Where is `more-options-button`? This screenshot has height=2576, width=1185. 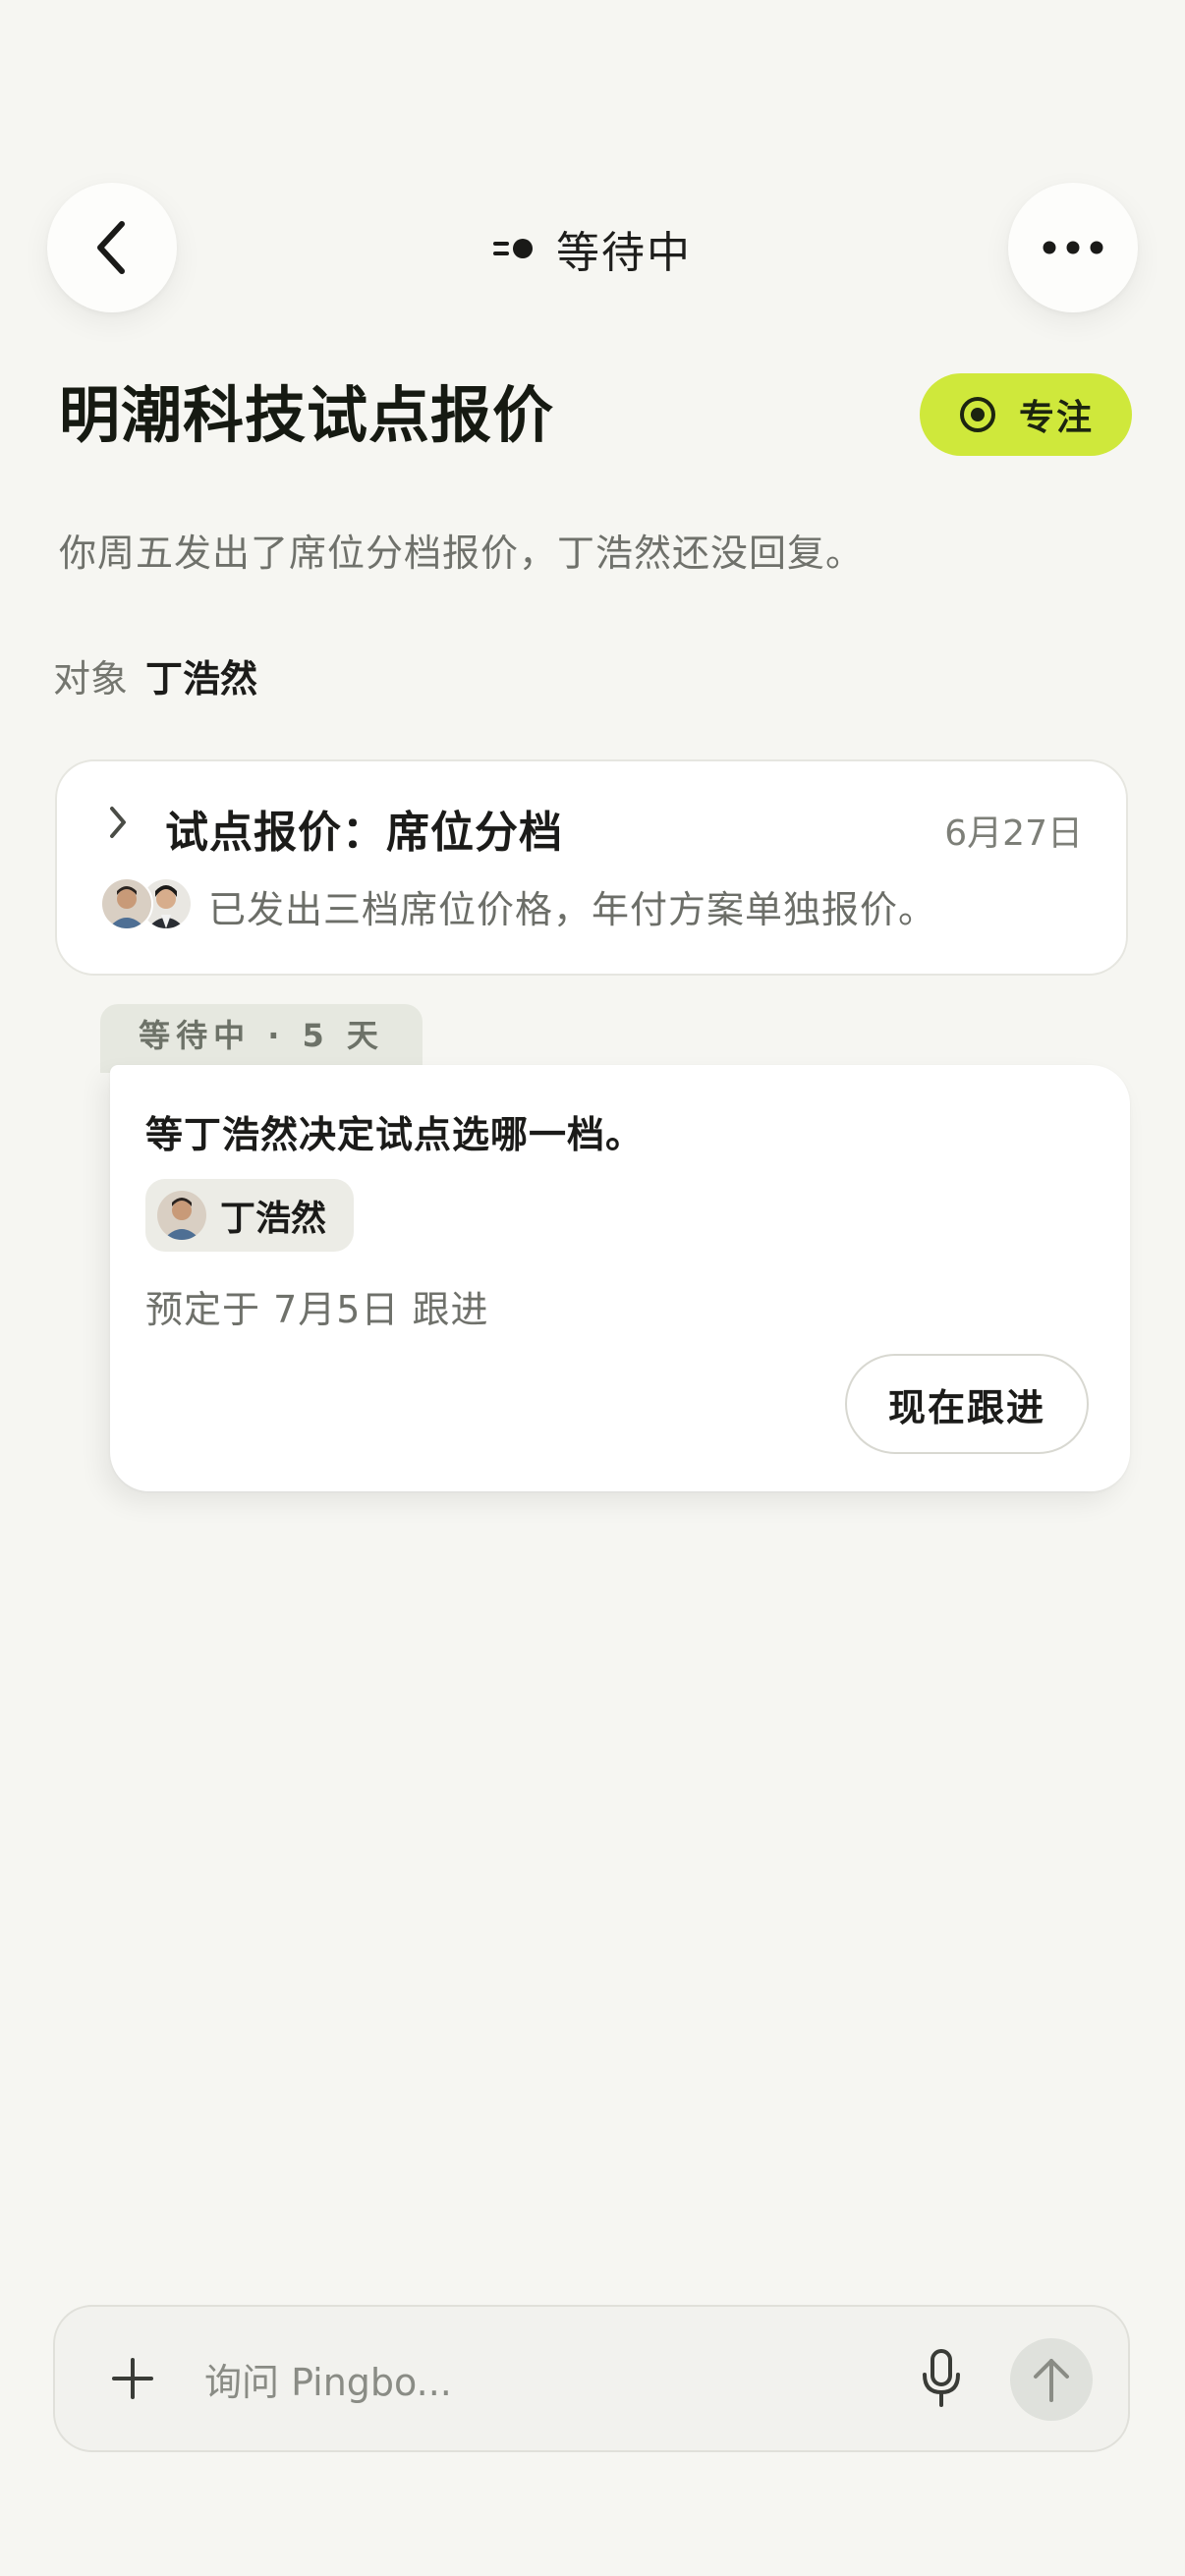 more-options-button is located at coordinates (1073, 247).